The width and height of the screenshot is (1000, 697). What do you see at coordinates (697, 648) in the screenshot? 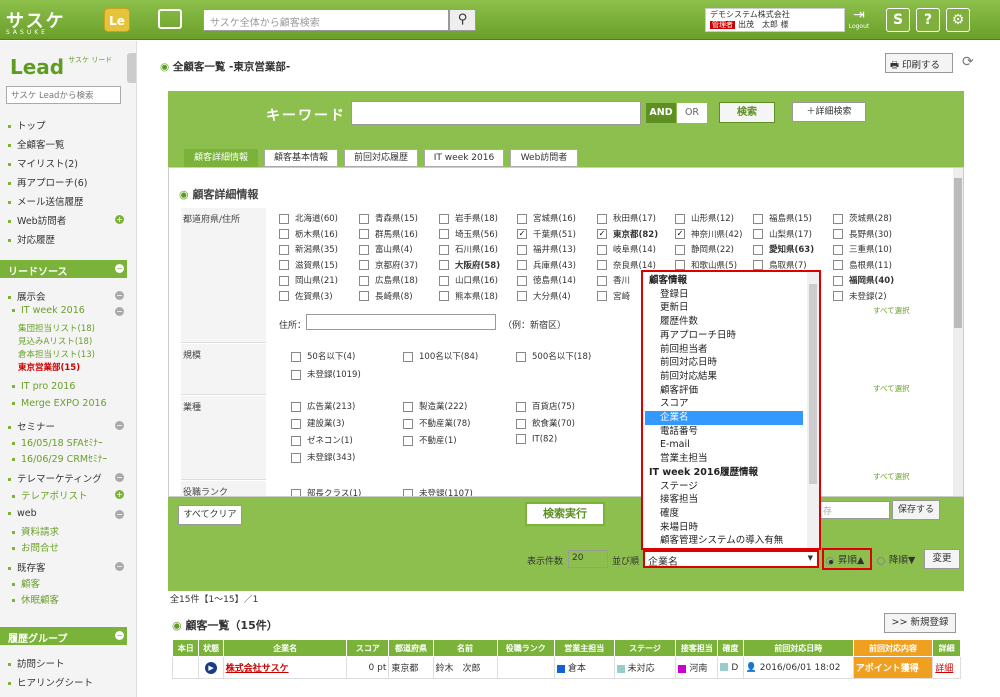
I see `column-header: 接客担当` at bounding box center [697, 648].